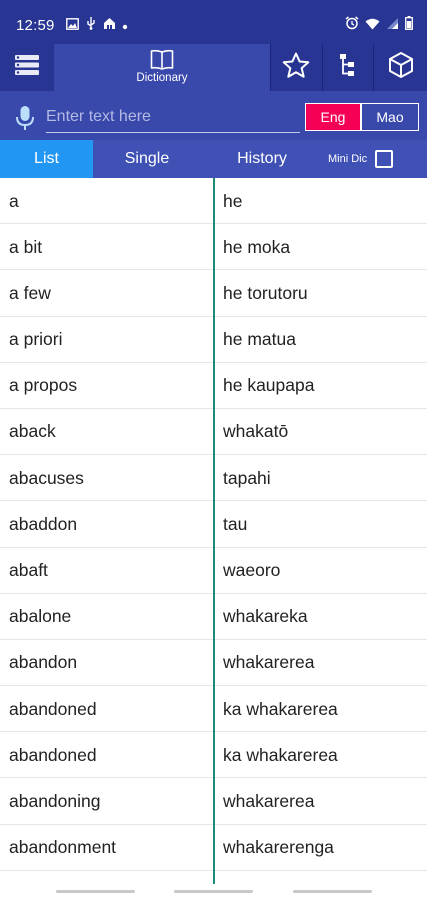 This screenshot has height=900, width=427. I want to click on mini-dic-toggle: Mini Dic, so click(361, 159).